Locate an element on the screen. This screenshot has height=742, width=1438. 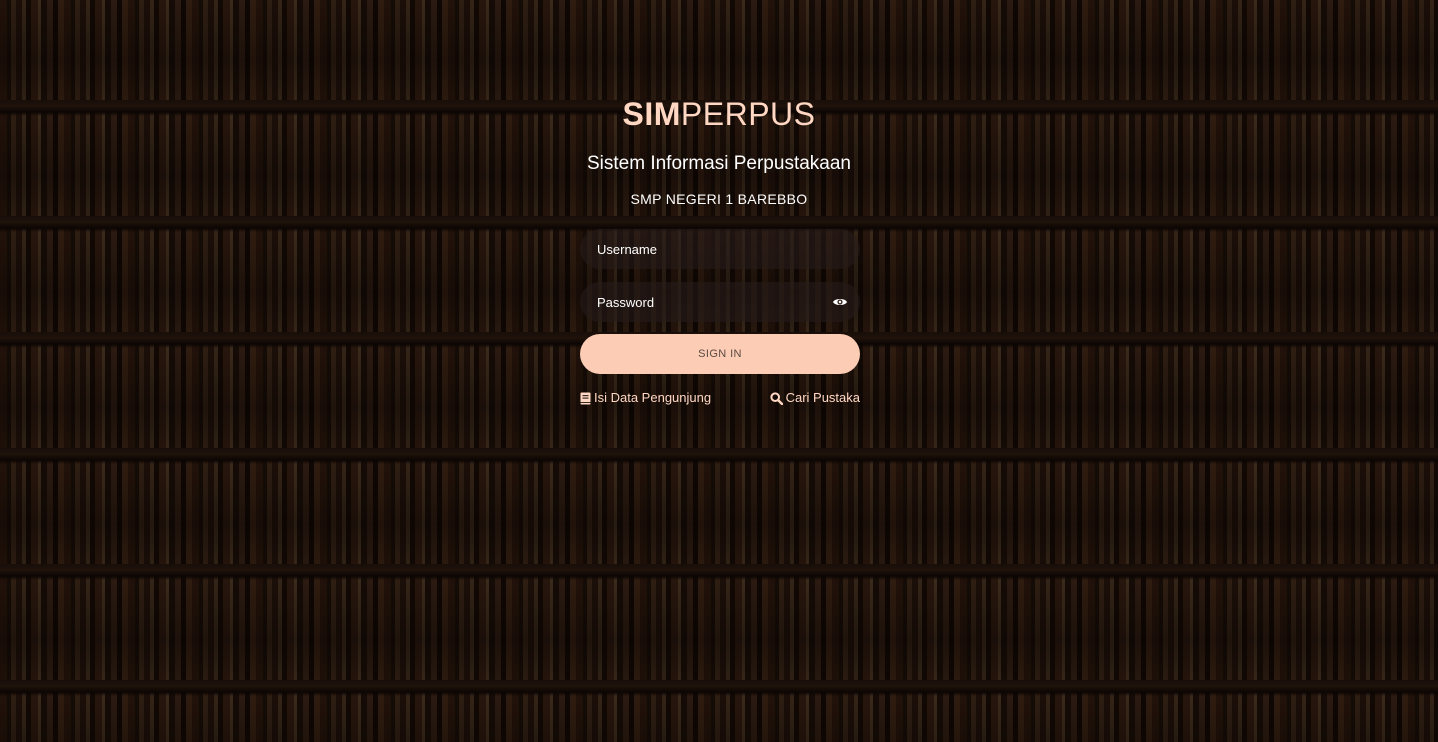
app-subtitle: Sistem Informasi Perpustakaan is located at coordinates (718, 163).